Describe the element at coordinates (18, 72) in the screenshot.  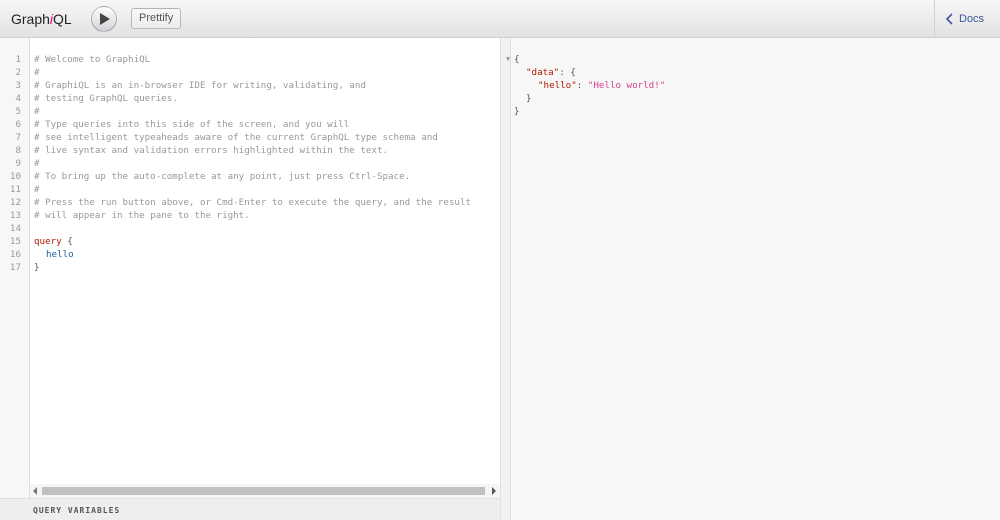
I see `line-number: 2` at that location.